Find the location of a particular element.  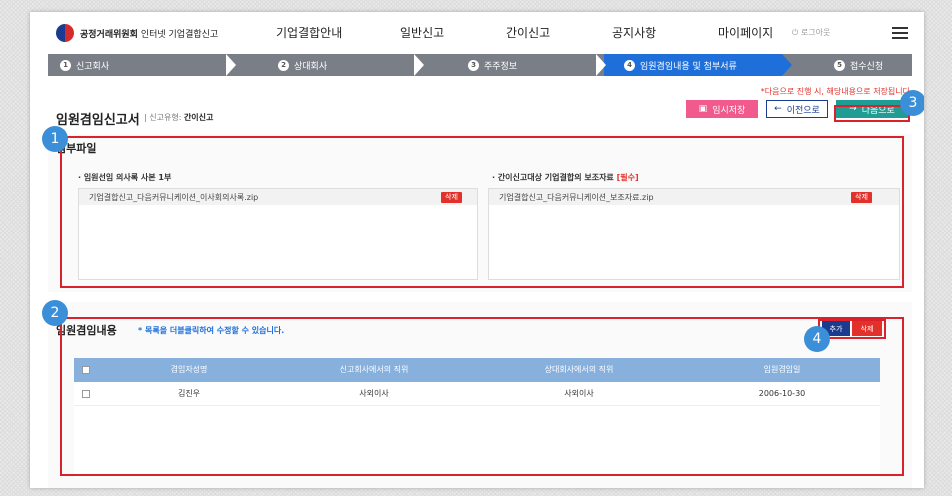

delete-row-button: 삭제 is located at coordinates (867, 328).